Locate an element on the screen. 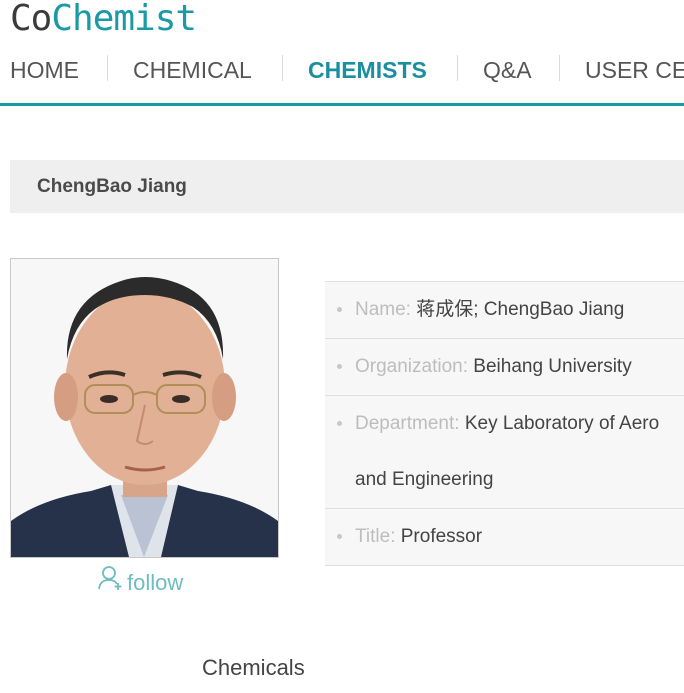 The height and width of the screenshot is (693, 684). organization-label: Organization: is located at coordinates (412, 366).